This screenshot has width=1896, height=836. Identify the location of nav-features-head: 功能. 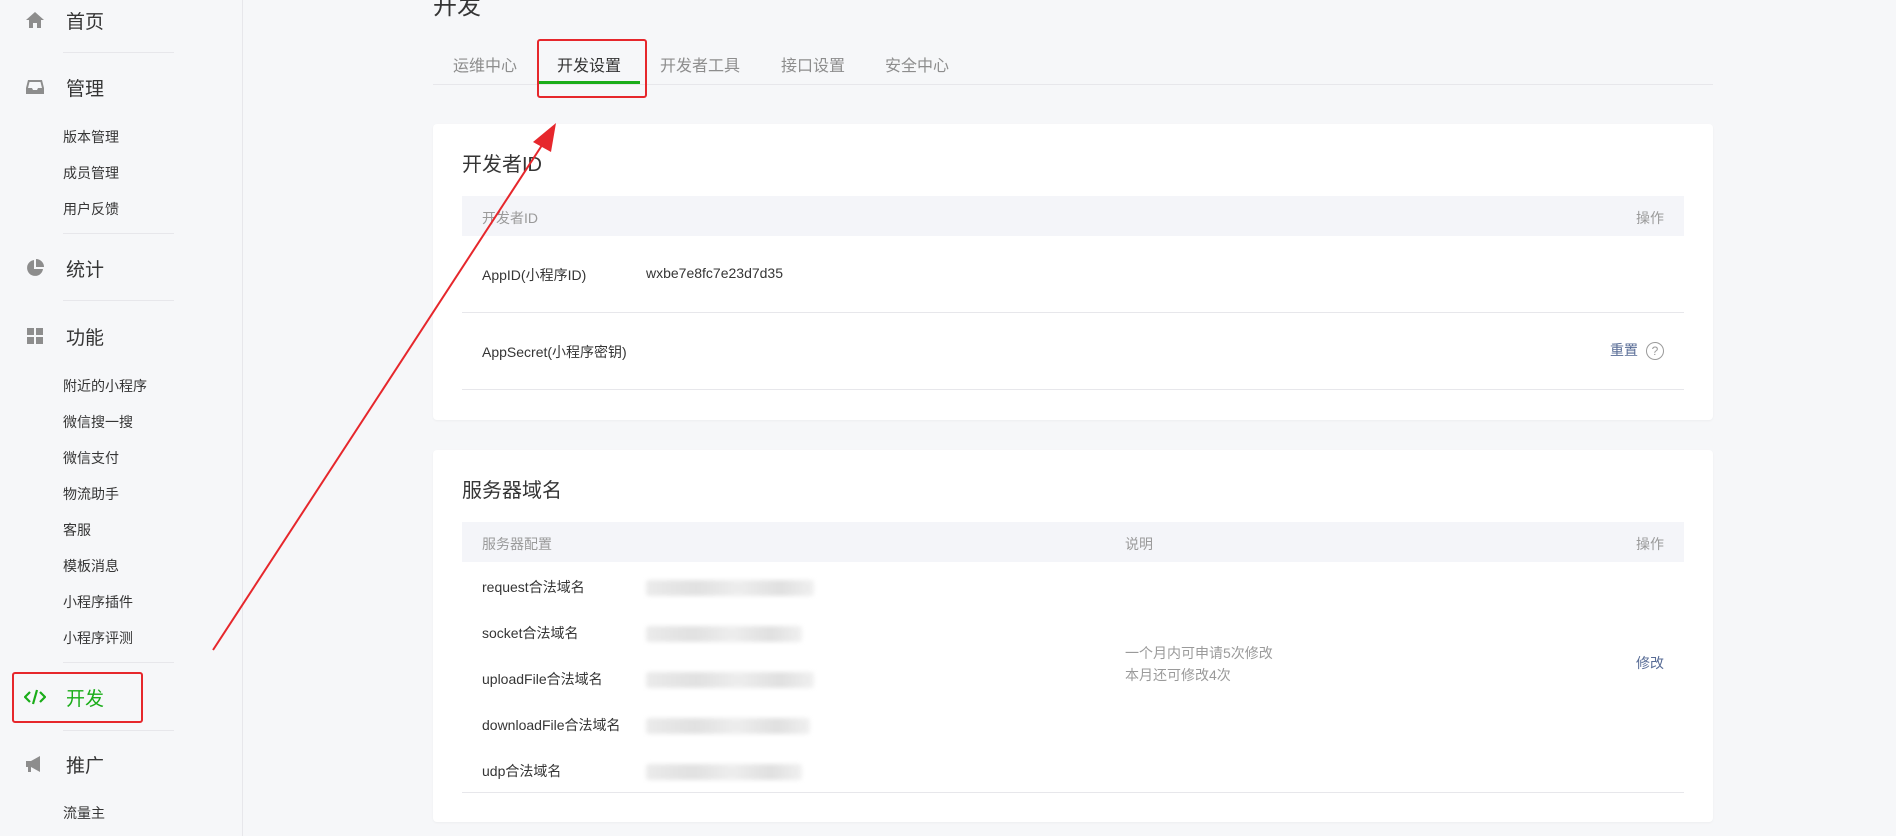
(99, 336).